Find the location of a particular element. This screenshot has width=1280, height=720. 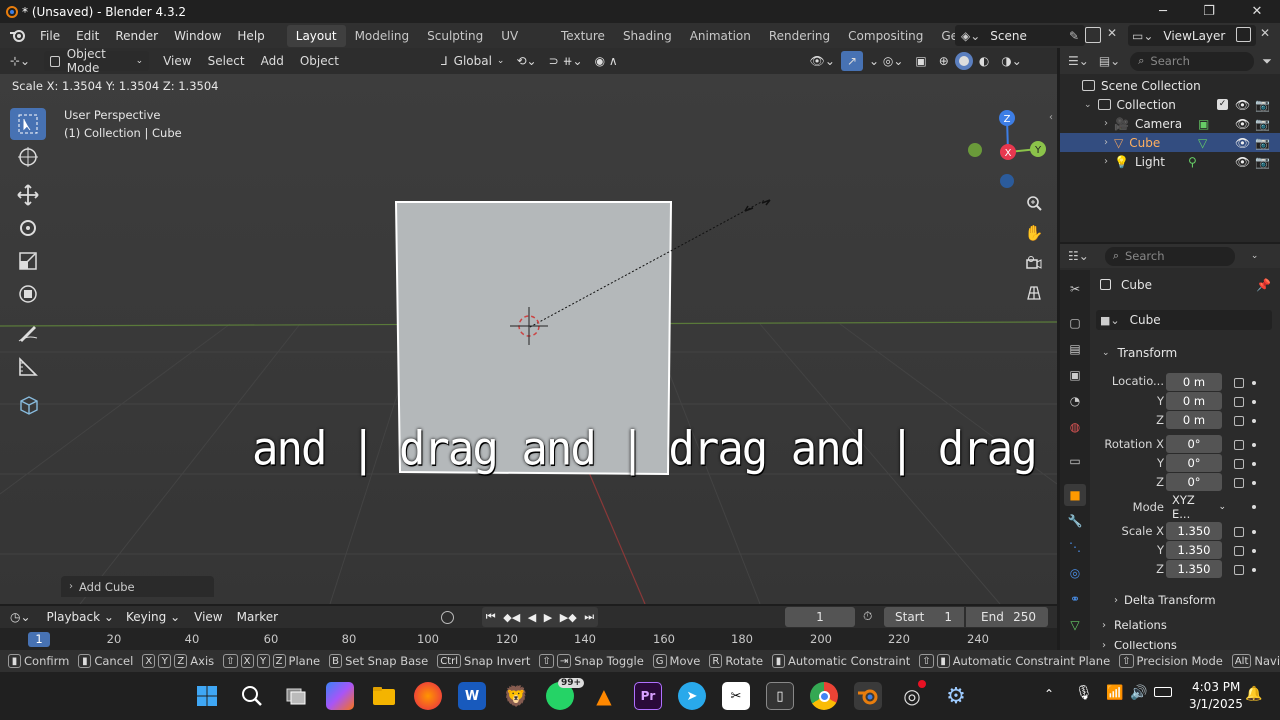

firefox-icon is located at coordinates (428, 696).